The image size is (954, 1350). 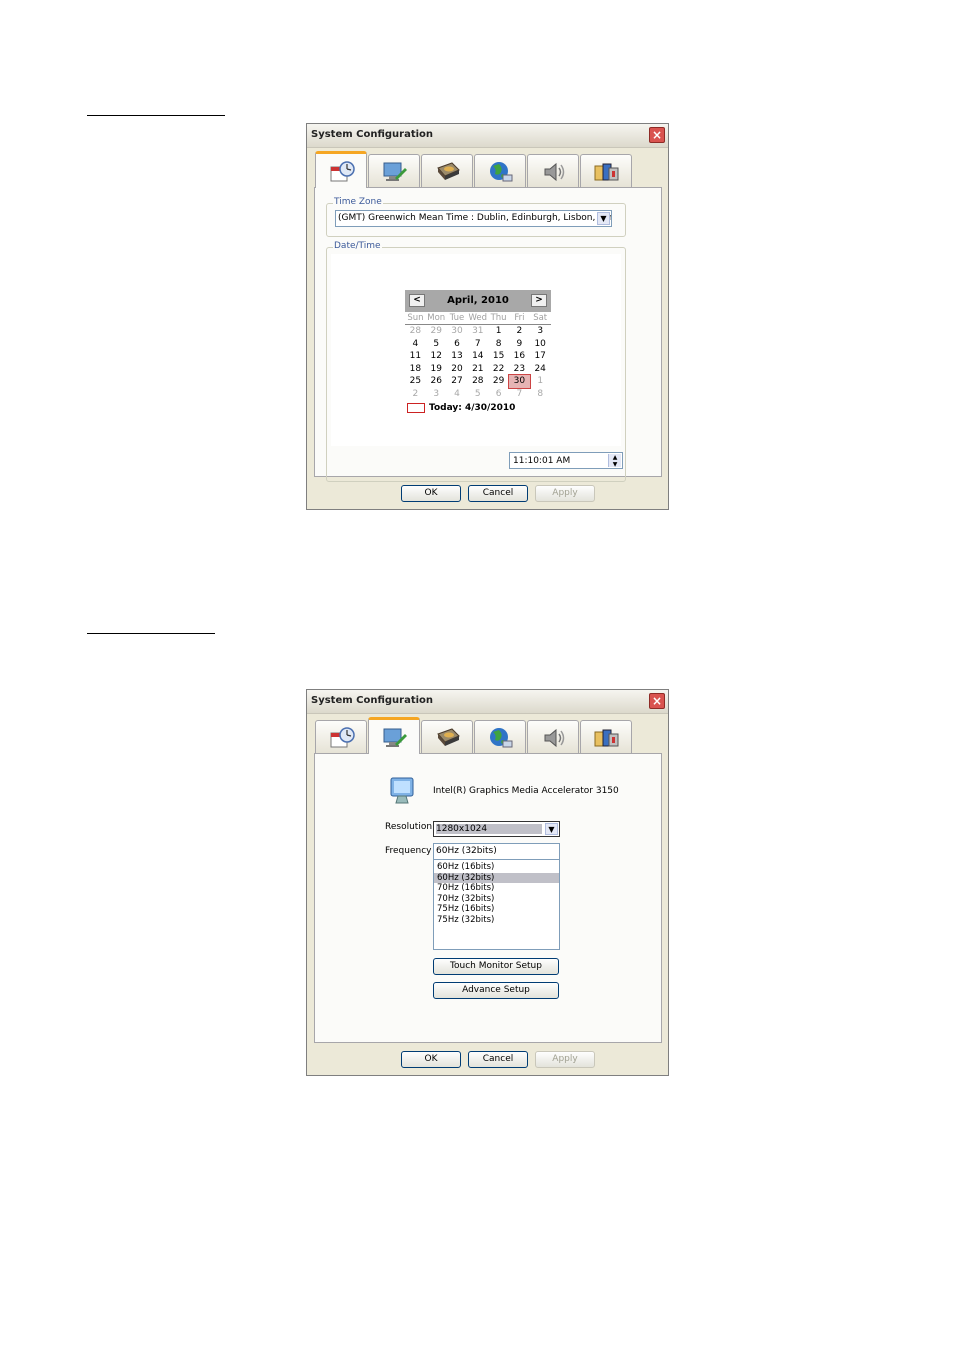 What do you see at coordinates (457, 381) in the screenshot?
I see `calendar-day: 27` at bounding box center [457, 381].